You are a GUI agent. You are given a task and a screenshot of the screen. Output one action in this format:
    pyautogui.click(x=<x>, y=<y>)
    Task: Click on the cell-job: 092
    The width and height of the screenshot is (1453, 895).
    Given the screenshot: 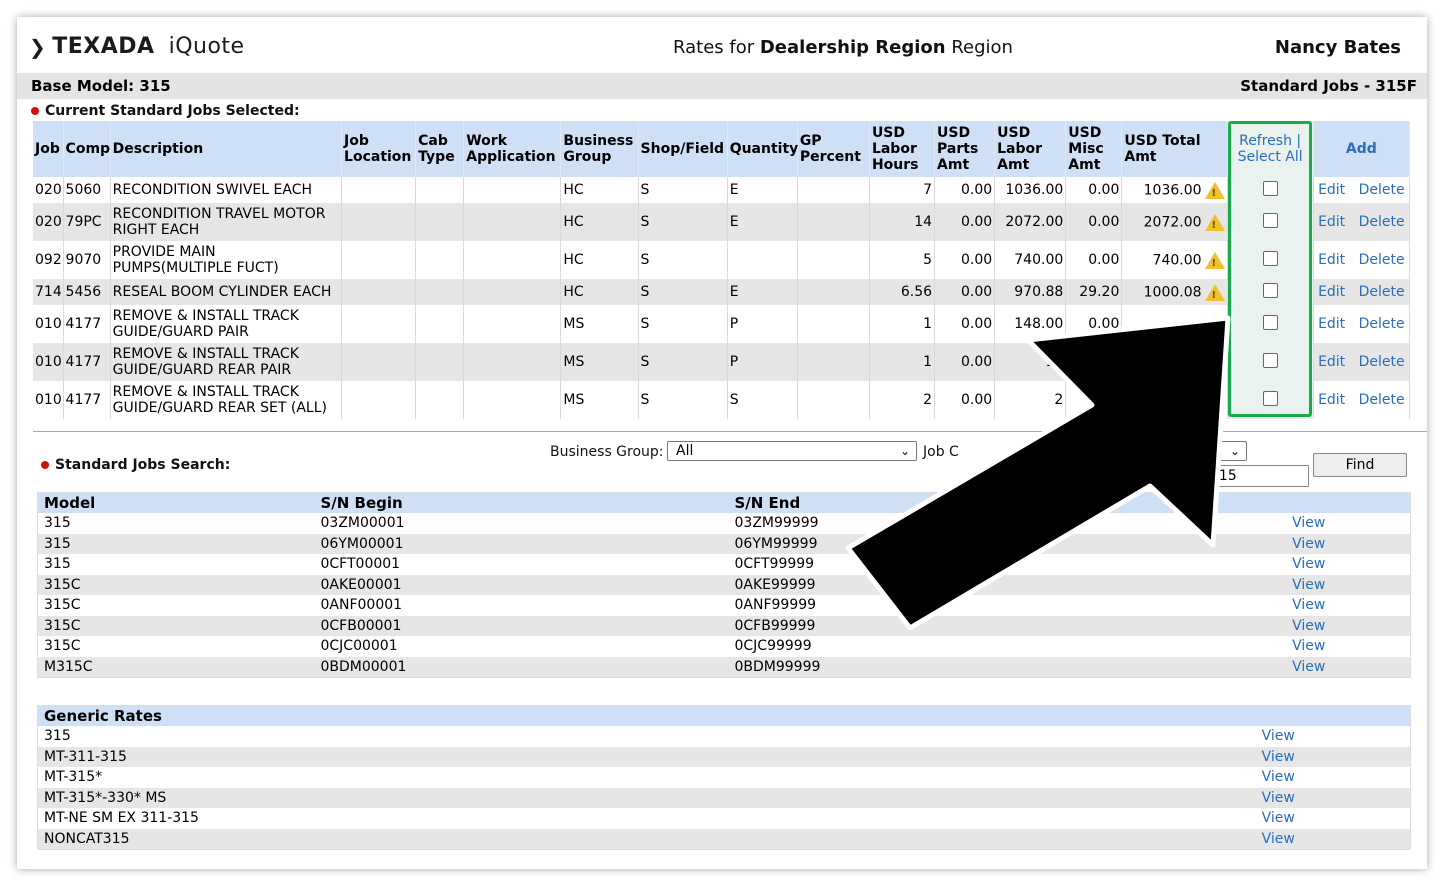 What is the action you would take?
    pyautogui.click(x=48, y=260)
    